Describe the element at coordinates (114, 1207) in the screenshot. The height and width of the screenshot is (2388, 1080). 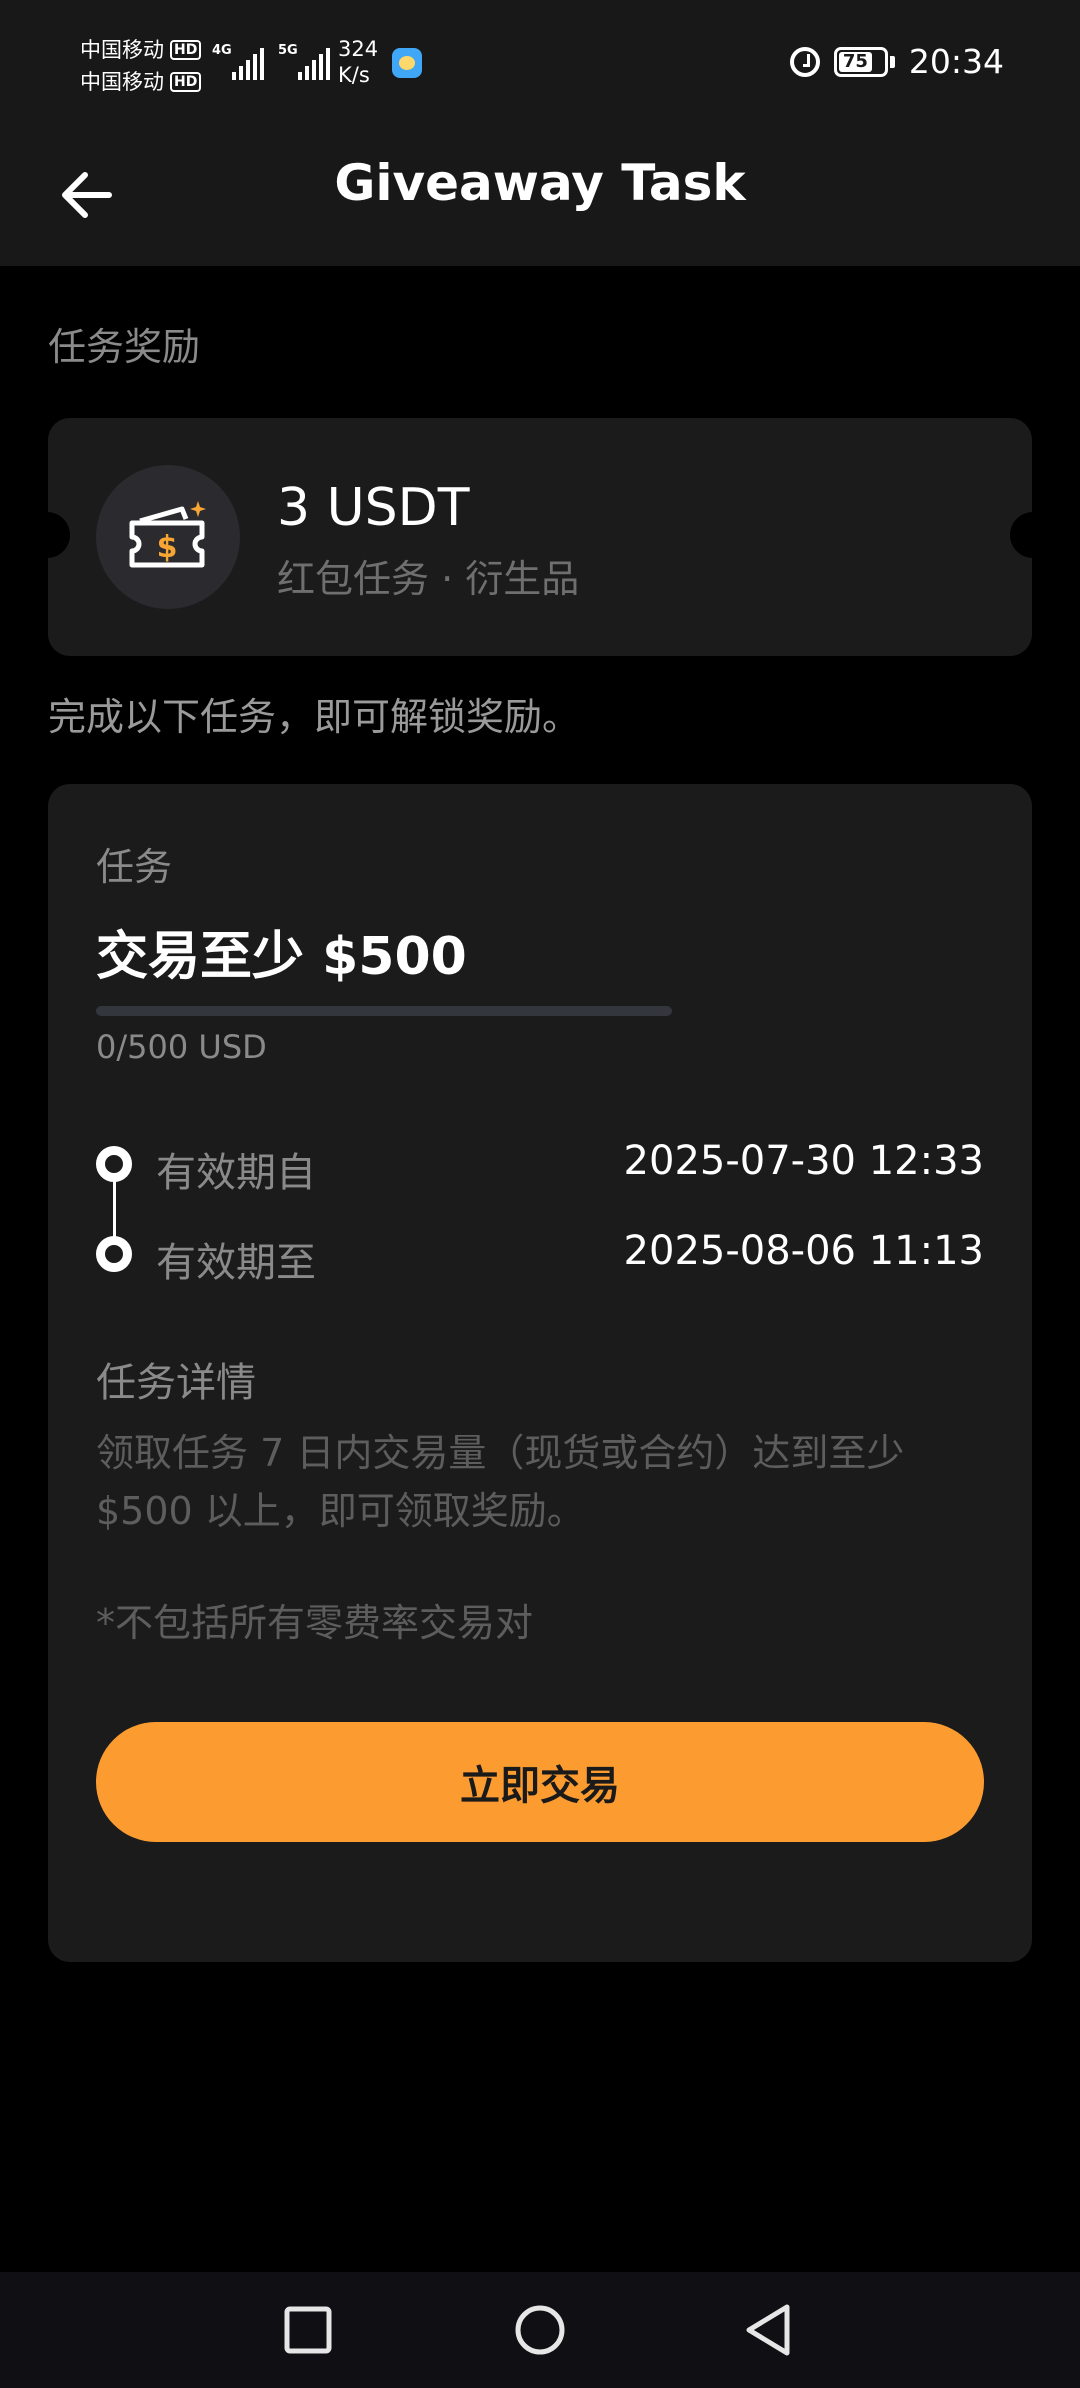
I see `timeline-line` at that location.